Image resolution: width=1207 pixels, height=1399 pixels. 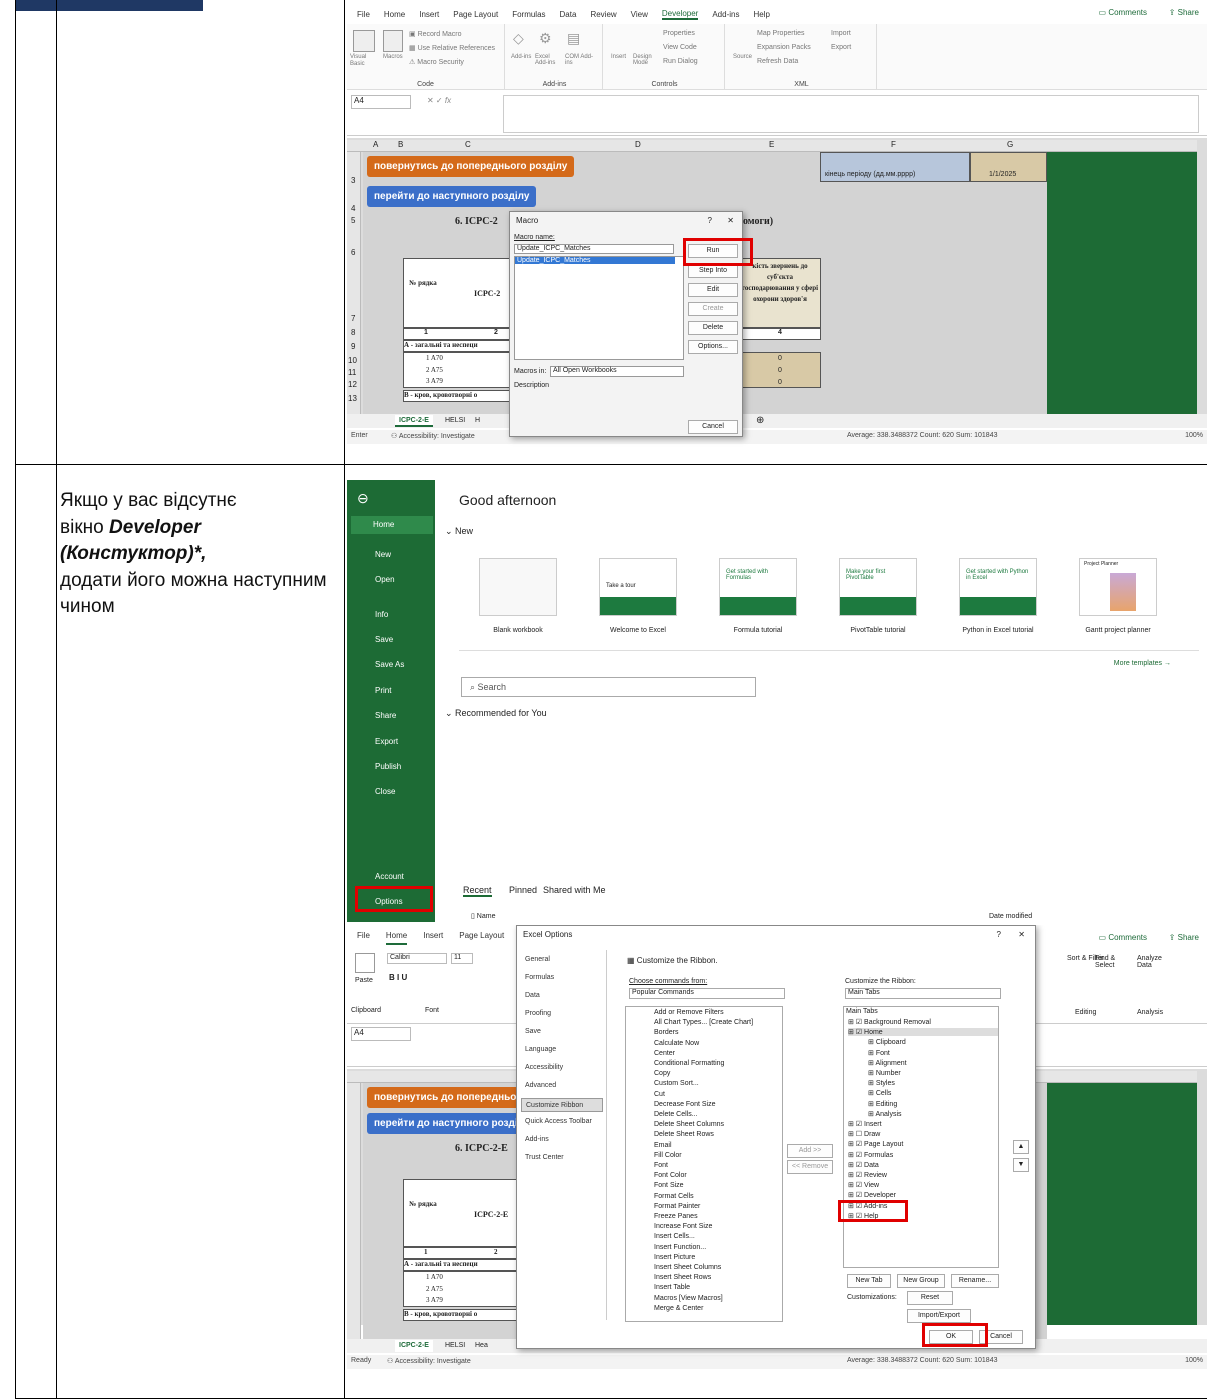 I want to click on macro-list-item: Update_ICPC_Matches, so click(x=595, y=260).